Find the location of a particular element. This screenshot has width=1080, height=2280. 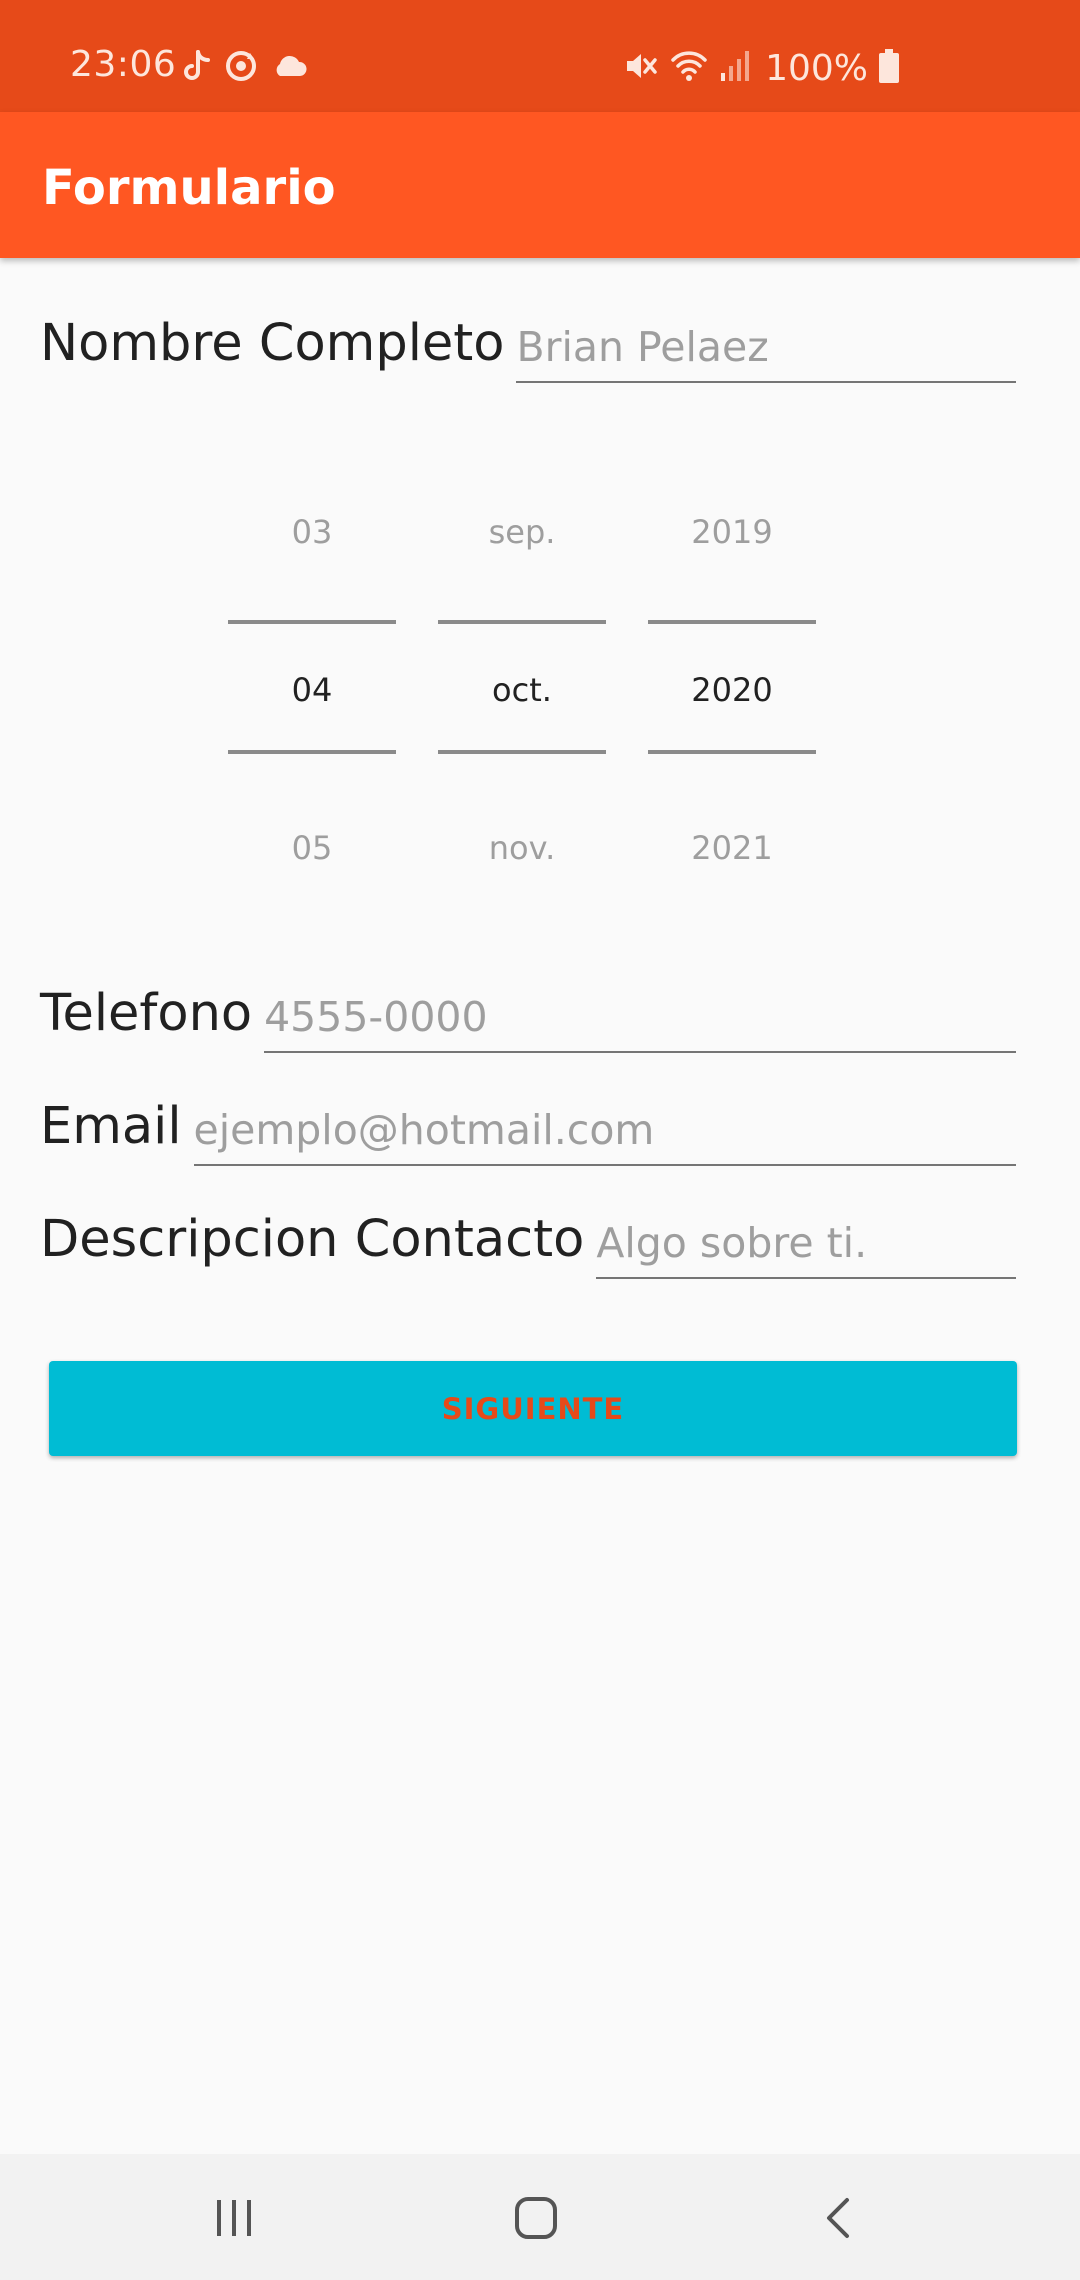

email-row: Email is located at coordinates (528, 1133).